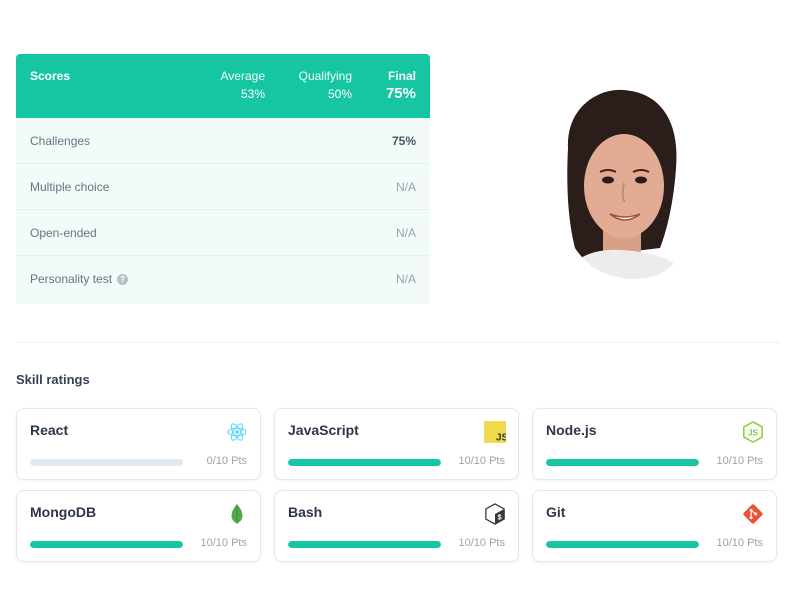 Image resolution: width=800 pixels, height=600 pixels. What do you see at coordinates (63, 233) in the screenshot?
I see `score-row-label: Open-ended` at bounding box center [63, 233].